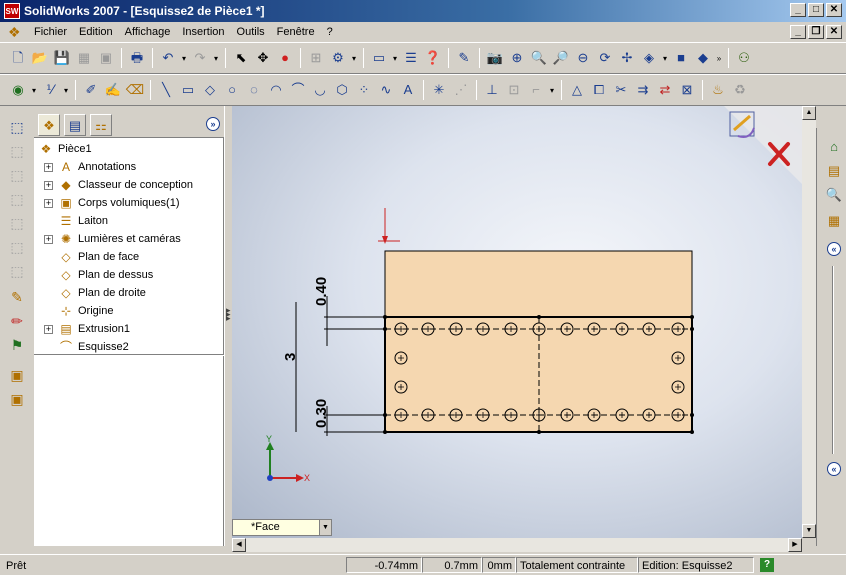  What do you see at coordinates (411, 58) in the screenshot?
I see `properties-icon: ☰` at bounding box center [411, 58].